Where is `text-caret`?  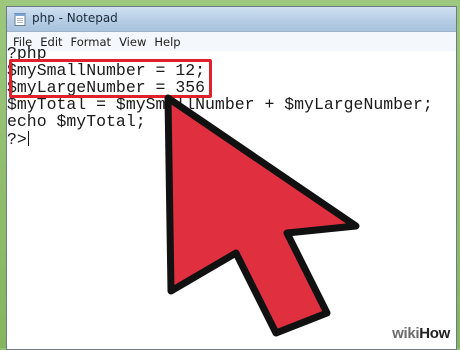
text-caret is located at coordinates (28, 138).